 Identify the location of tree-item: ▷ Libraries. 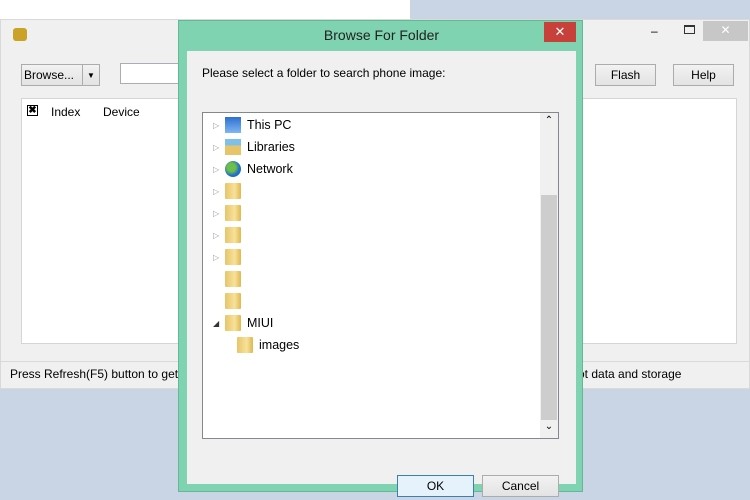
(254, 147).